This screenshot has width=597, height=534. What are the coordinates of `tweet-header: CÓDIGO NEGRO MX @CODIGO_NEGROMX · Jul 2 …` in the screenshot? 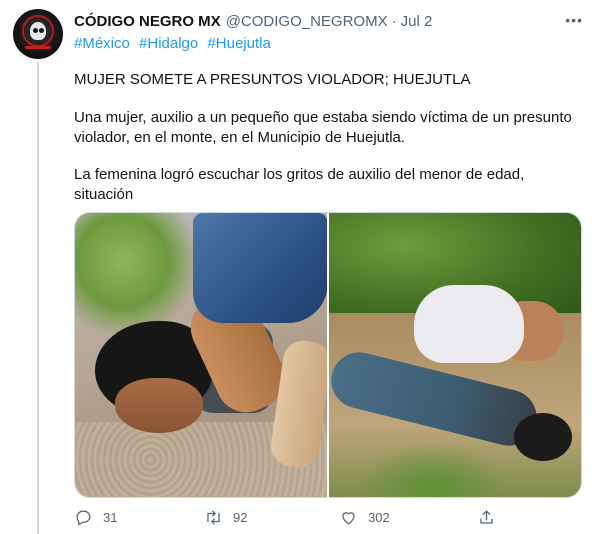 It's located at (328, 21).